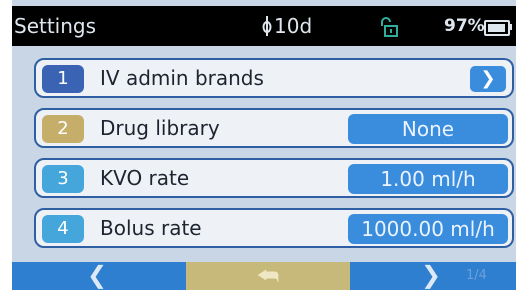 This screenshot has height=290, width=516. What do you see at coordinates (151, 228) in the screenshot?
I see `row-label: Bolus rate` at bounding box center [151, 228].